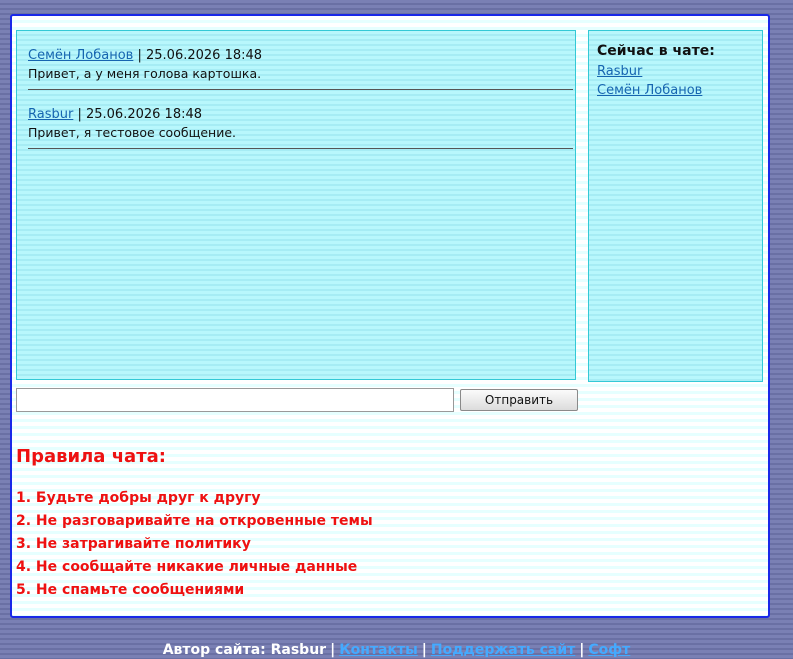  What do you see at coordinates (91, 456) in the screenshot?
I see `rules-title: Правила чата:` at bounding box center [91, 456].